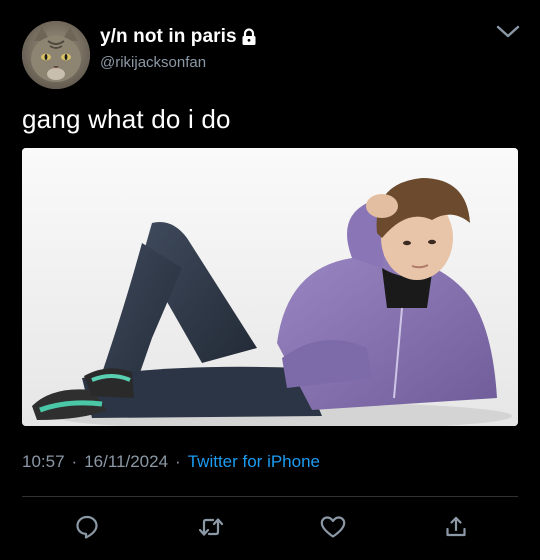 Image resolution: width=540 pixels, height=560 pixels. I want to click on tweet-text: gang what do i do, so click(126, 119).